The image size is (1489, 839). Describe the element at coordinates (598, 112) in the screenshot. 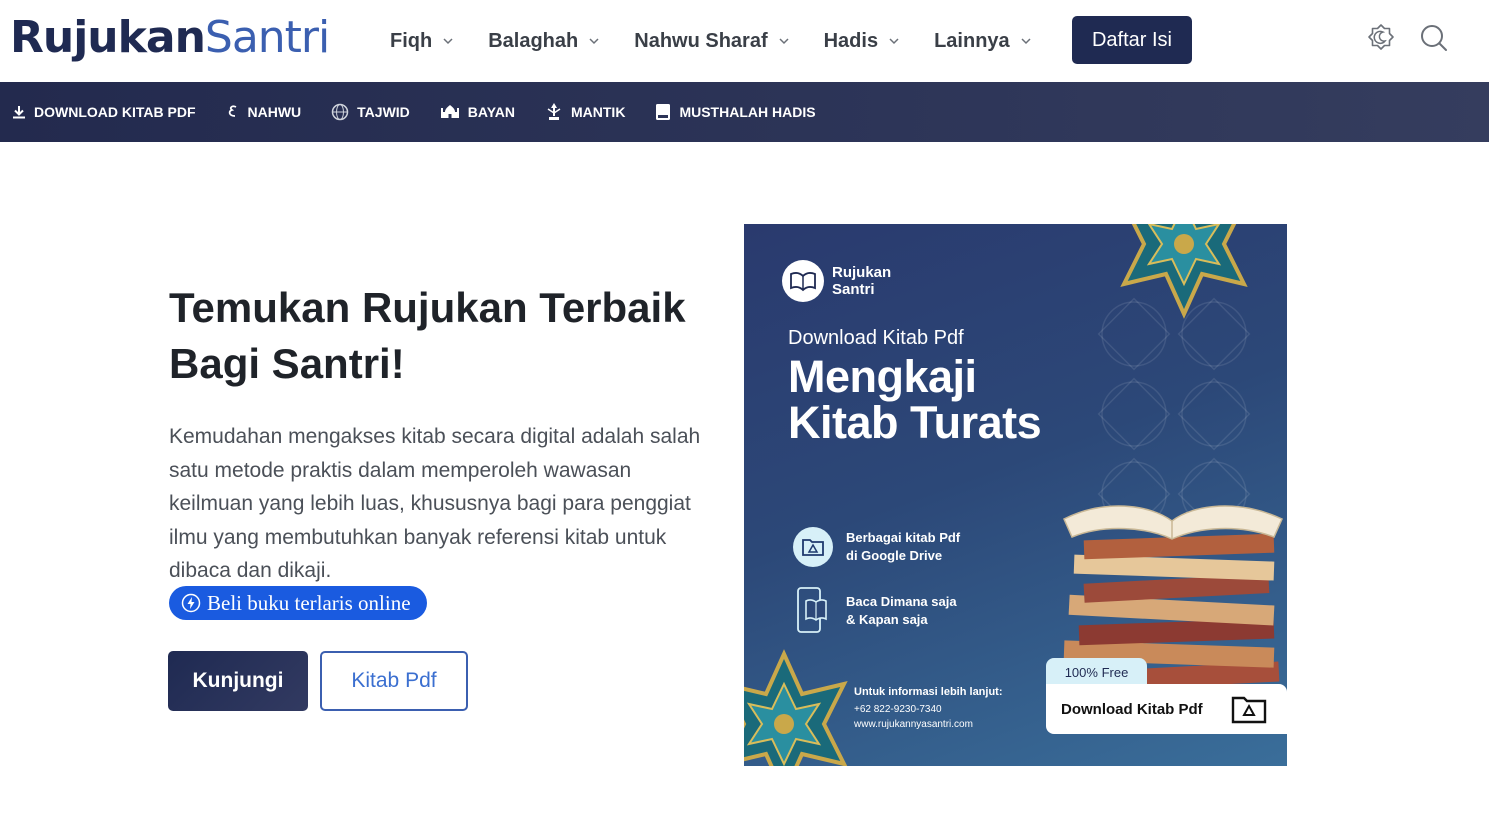

I see `subnav-label: MANTIK` at that location.